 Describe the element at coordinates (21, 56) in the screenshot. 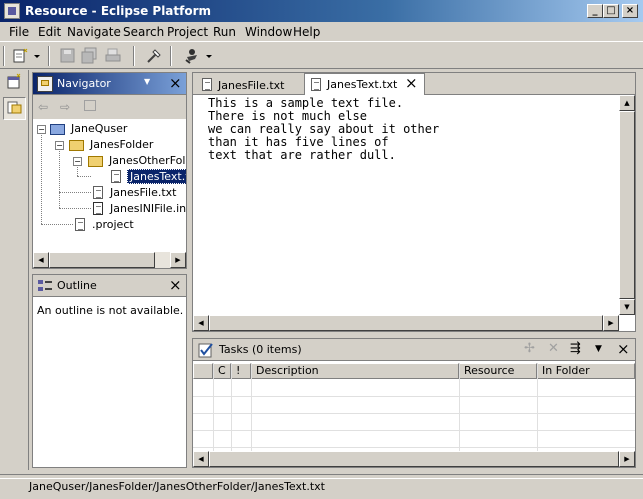

I see `new-wizard-icon` at that location.